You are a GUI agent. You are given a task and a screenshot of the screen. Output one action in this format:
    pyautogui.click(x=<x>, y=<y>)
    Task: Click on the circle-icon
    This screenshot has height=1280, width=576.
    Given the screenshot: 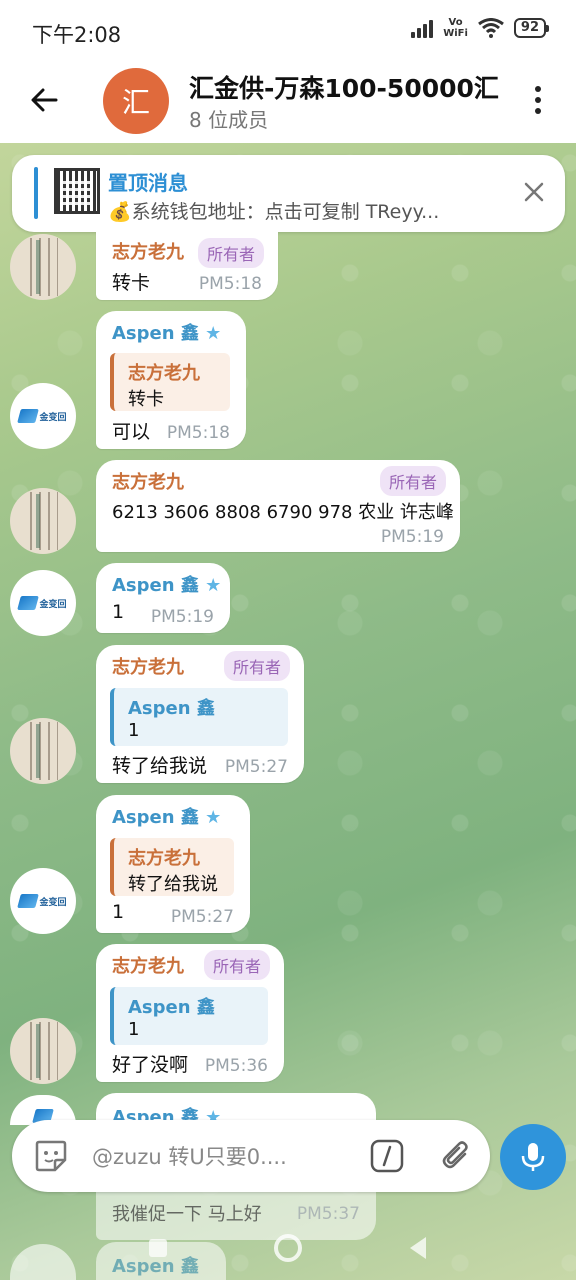 What is the action you would take?
    pyautogui.click(x=288, y=1248)
    